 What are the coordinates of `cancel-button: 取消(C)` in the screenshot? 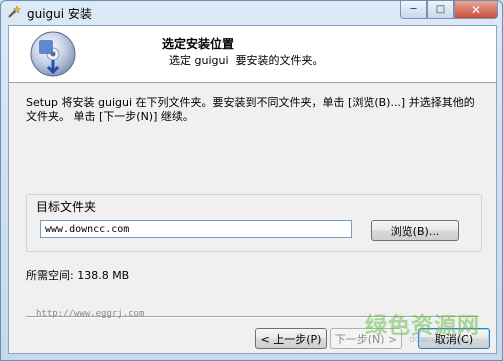 It's located at (454, 338).